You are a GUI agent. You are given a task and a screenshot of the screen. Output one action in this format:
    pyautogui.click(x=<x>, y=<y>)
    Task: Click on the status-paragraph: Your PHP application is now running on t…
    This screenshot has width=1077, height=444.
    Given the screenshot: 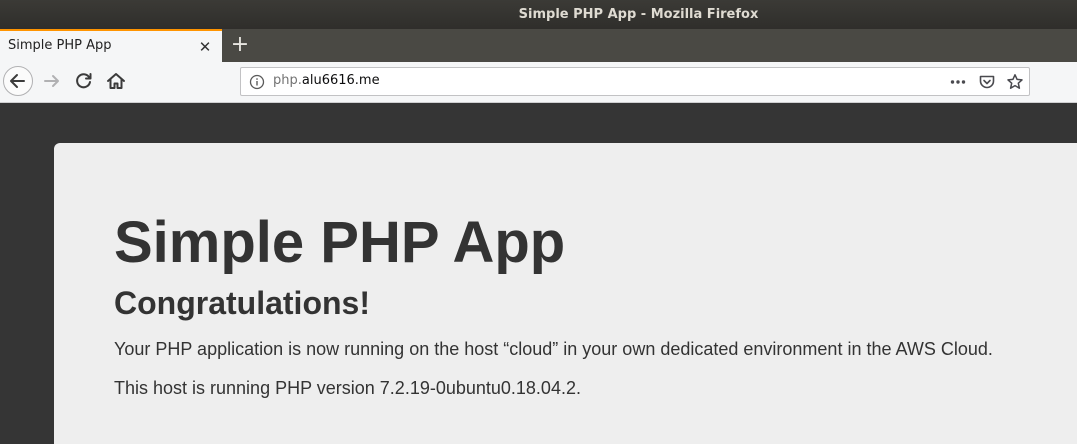 What is the action you would take?
    pyautogui.click(x=553, y=349)
    